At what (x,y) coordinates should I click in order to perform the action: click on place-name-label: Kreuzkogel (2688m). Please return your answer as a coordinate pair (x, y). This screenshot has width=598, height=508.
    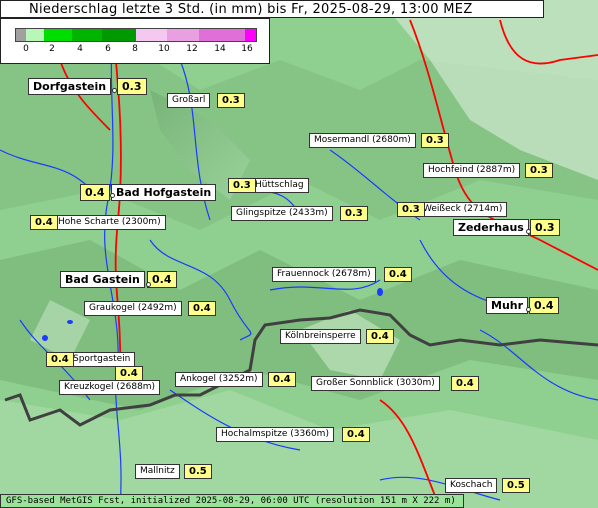
    Looking at the image, I should click on (110, 387).